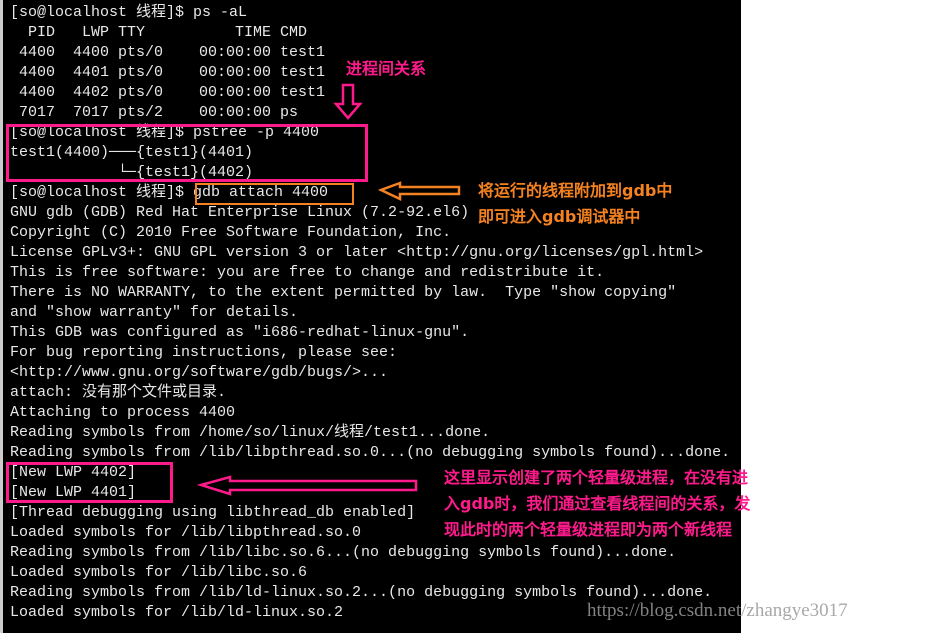  I want to click on attach-note: 将运行的线程附加到gdb中 即可进入gdb调试器中, so click(575, 203).